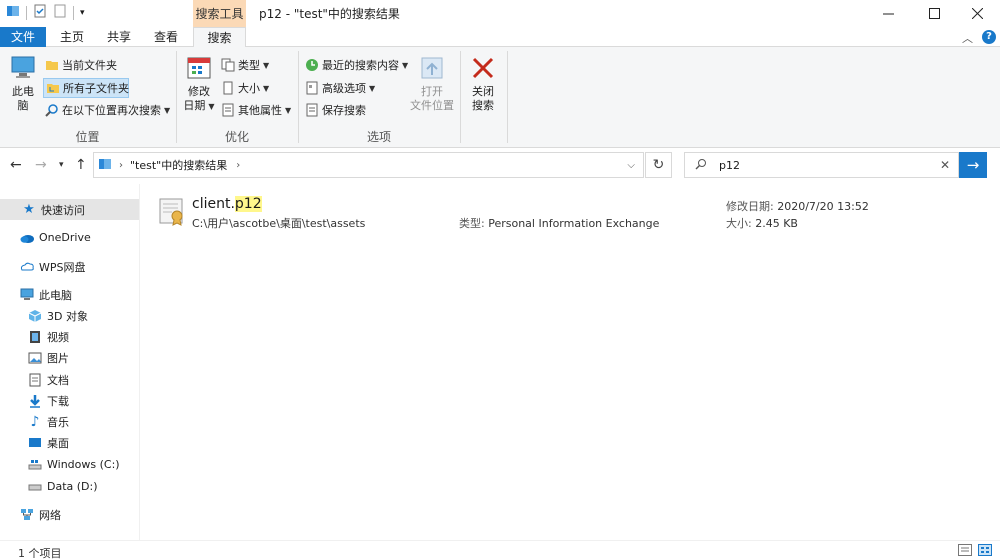  What do you see at coordinates (87, 137) in the screenshot?
I see `group-label-location: 位置` at bounding box center [87, 137].